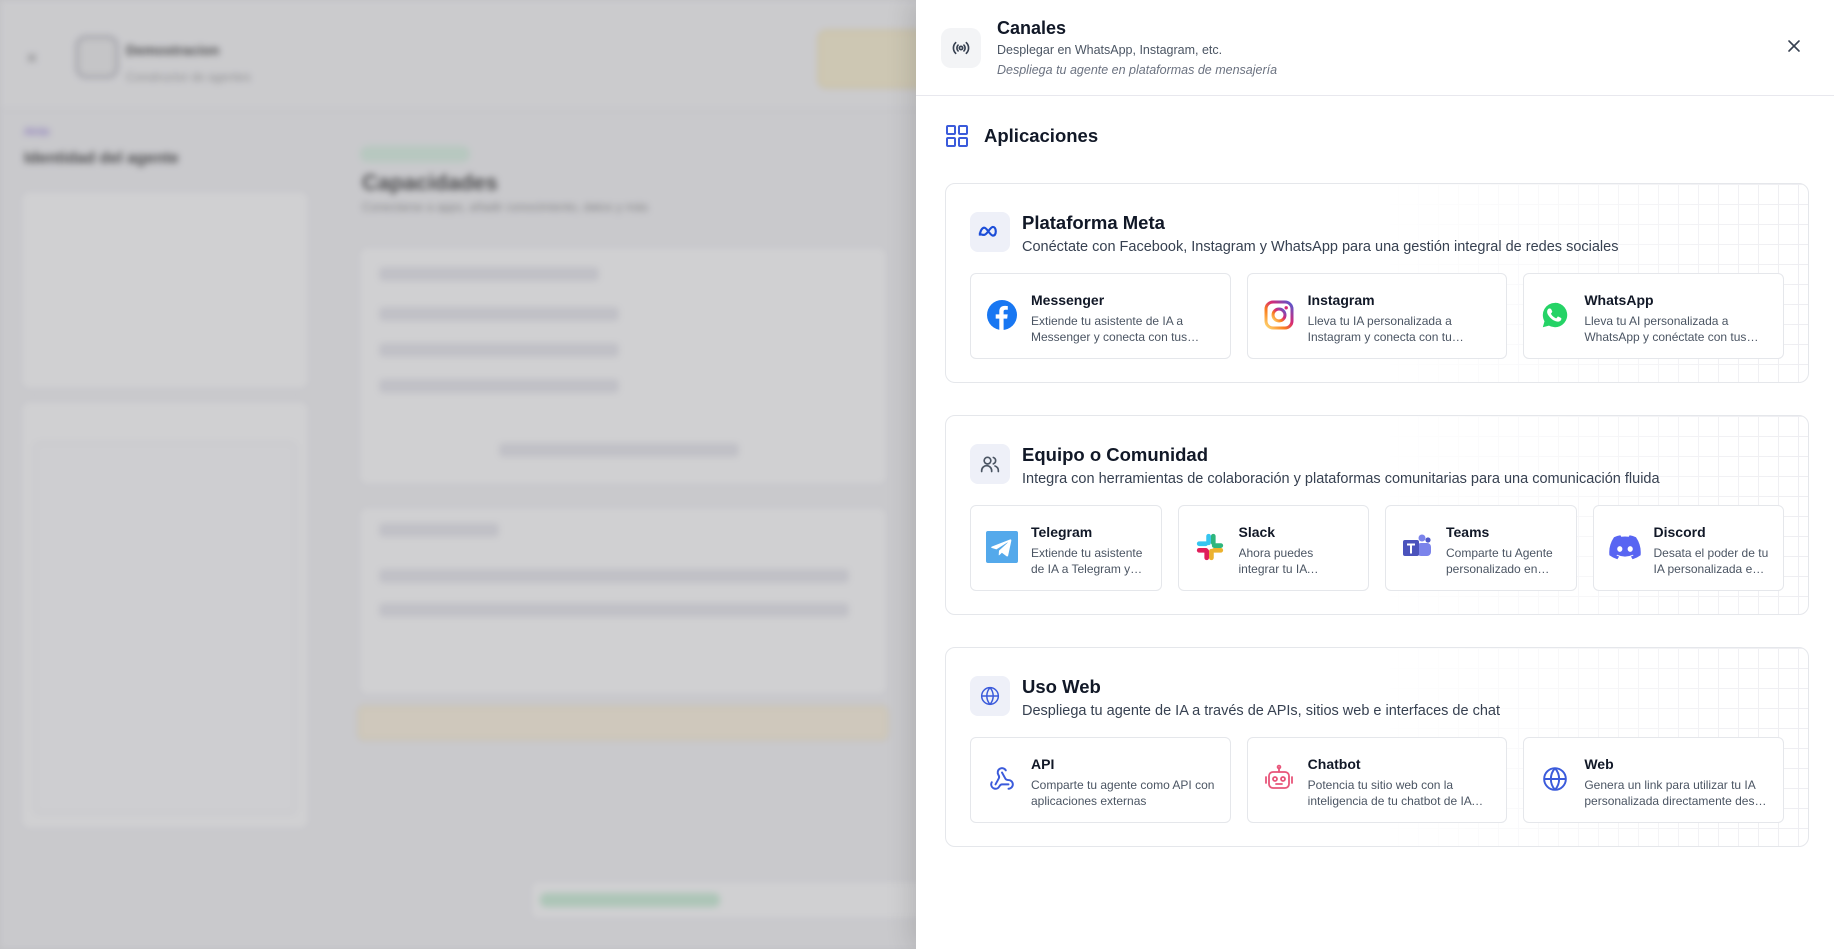 This screenshot has width=1834, height=949. What do you see at coordinates (1061, 686) in the screenshot?
I see `group-title: Uso Web` at bounding box center [1061, 686].